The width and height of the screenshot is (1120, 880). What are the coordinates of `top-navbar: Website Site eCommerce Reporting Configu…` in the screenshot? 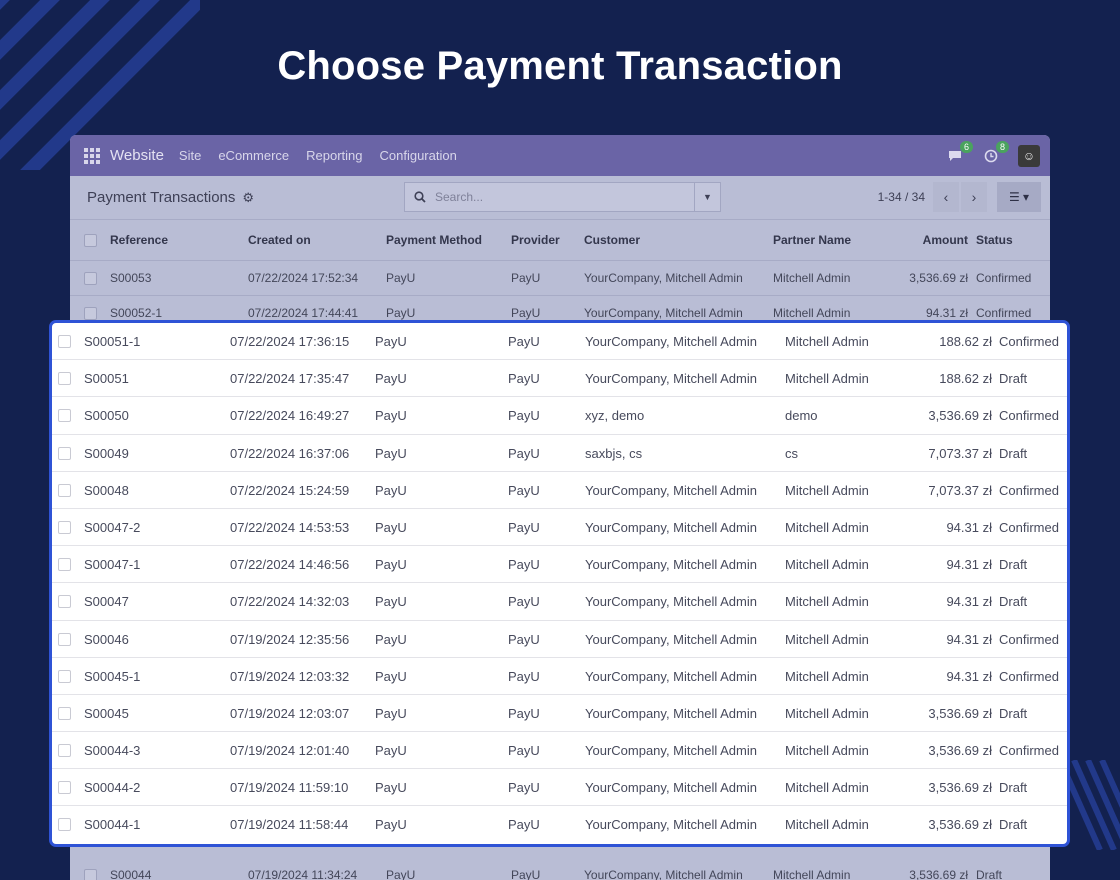 It's located at (560, 155).